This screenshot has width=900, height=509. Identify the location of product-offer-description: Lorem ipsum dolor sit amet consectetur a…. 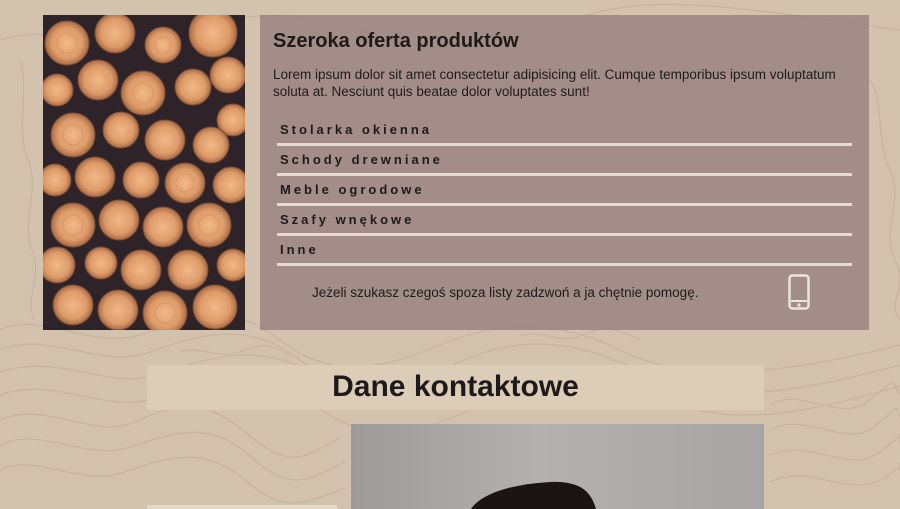
(554, 83).